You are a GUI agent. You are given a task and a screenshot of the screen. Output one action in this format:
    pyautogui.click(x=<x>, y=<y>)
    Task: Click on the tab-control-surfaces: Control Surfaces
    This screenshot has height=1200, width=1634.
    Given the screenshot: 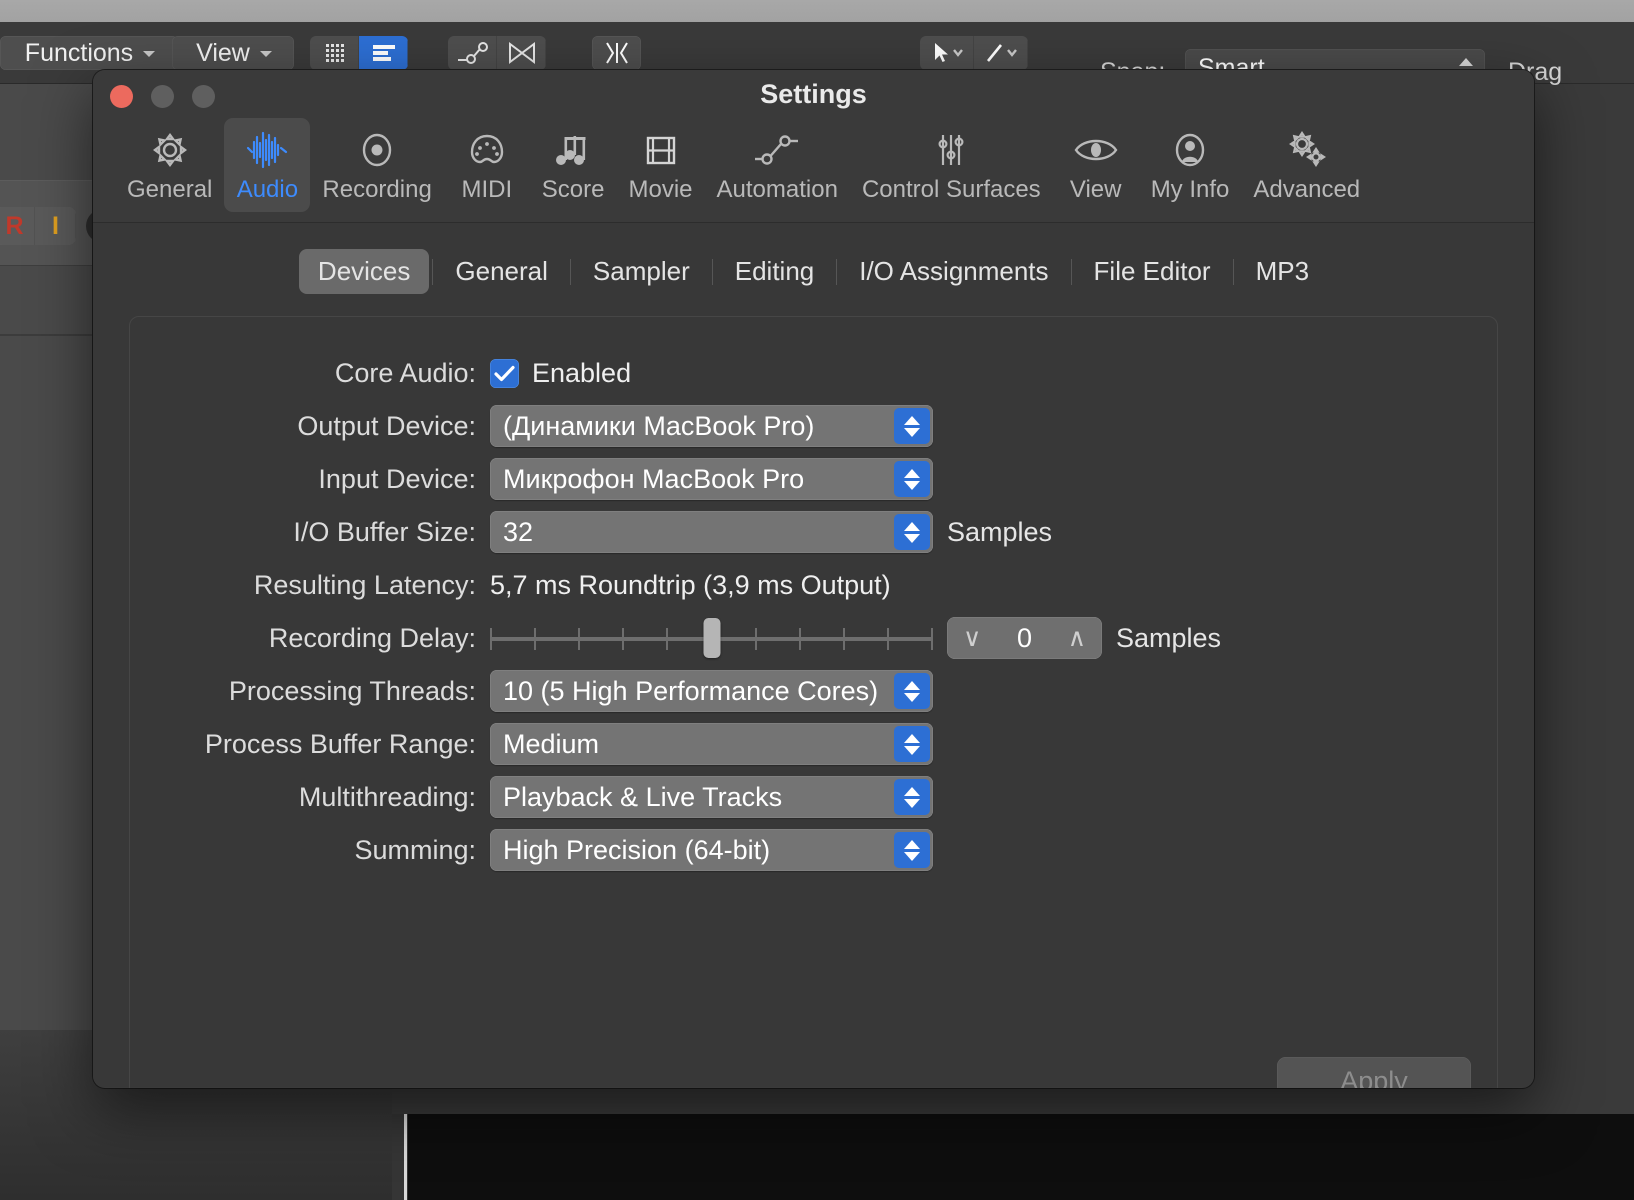 What is the action you would take?
    pyautogui.click(x=951, y=165)
    